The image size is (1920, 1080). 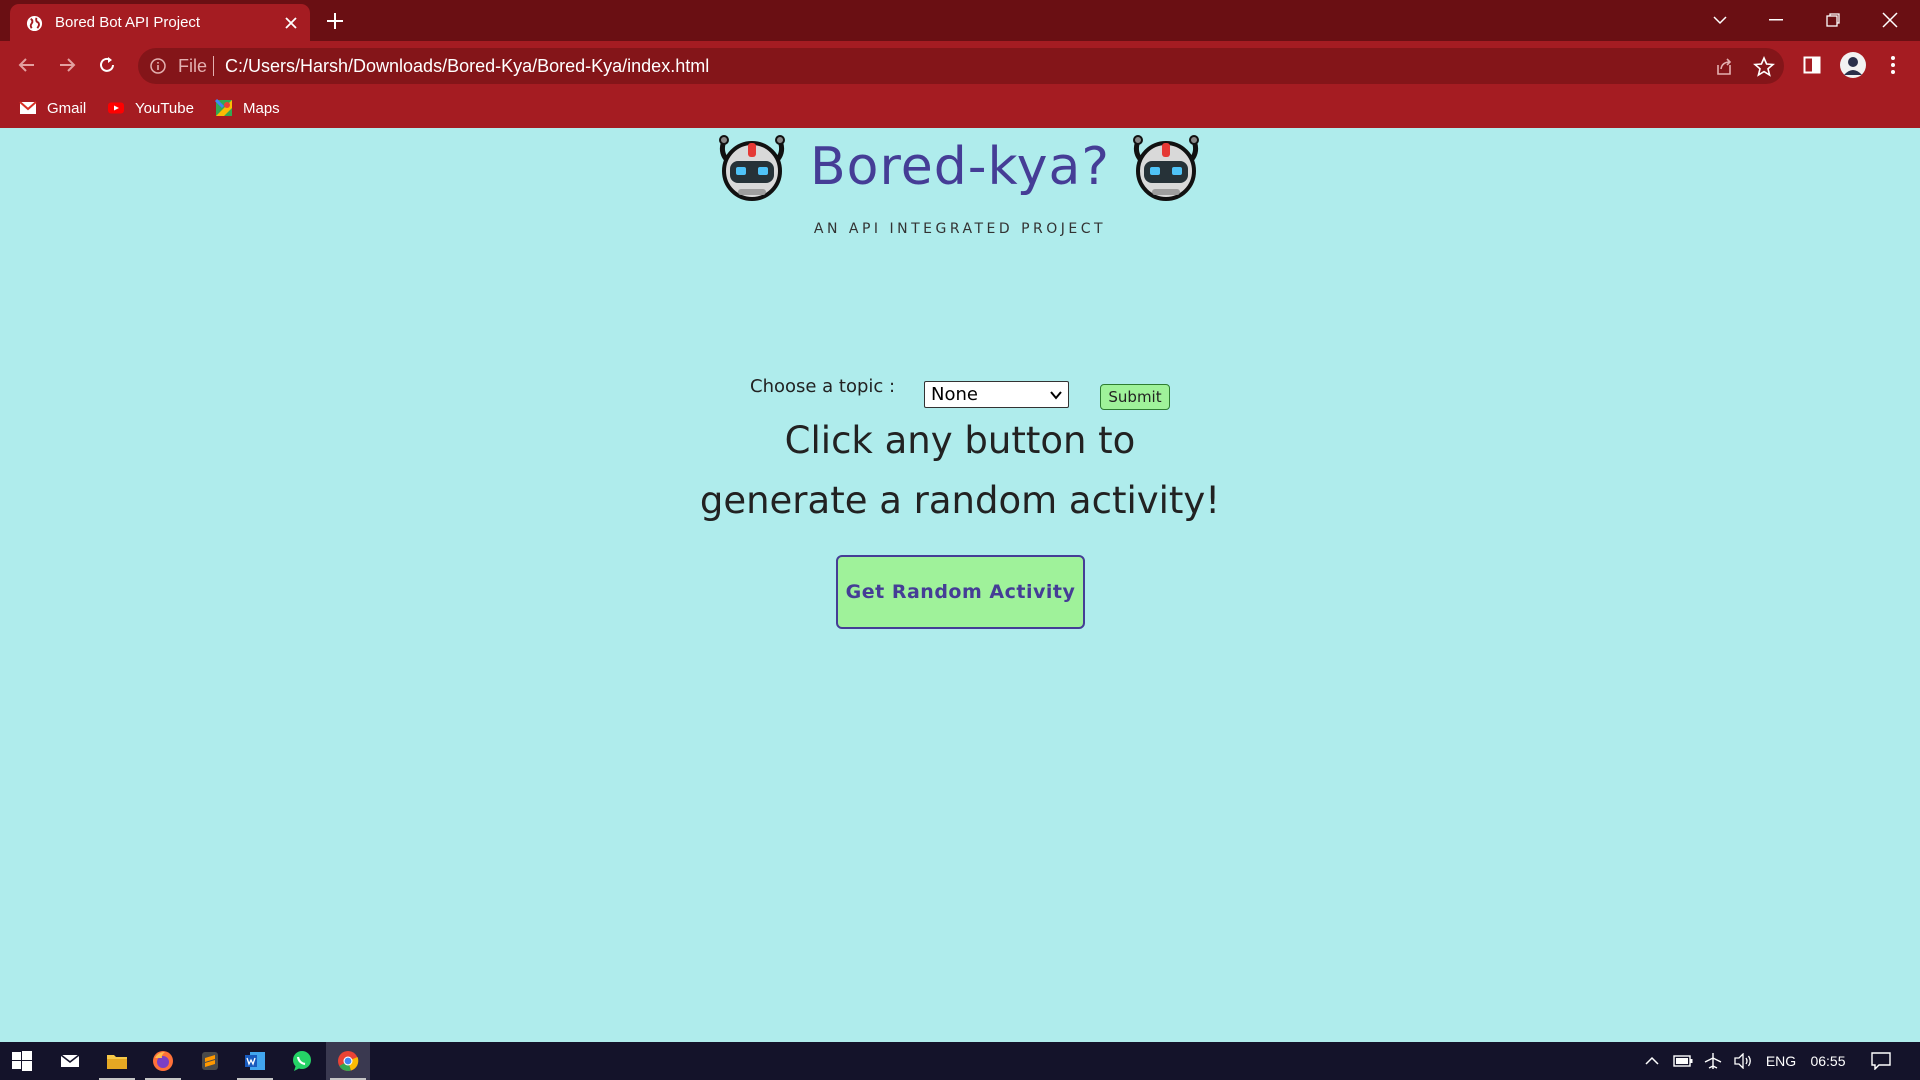 What do you see at coordinates (22, 1061) in the screenshot?
I see `windows-start-icon` at bounding box center [22, 1061].